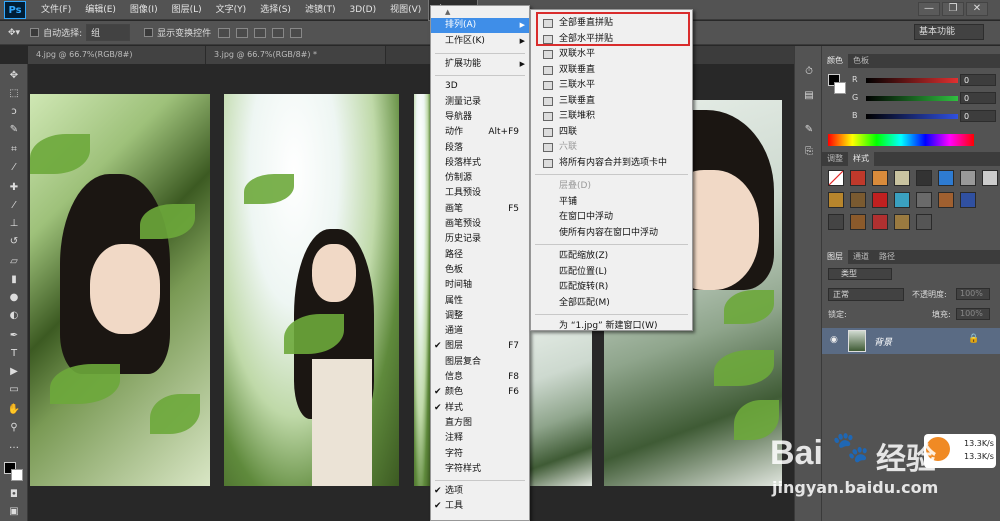 Image resolution: width=1000 pixels, height=521 pixels. What do you see at coordinates (14, 410) in the screenshot?
I see `hand-tool-icon: ✋` at bounding box center [14, 410].